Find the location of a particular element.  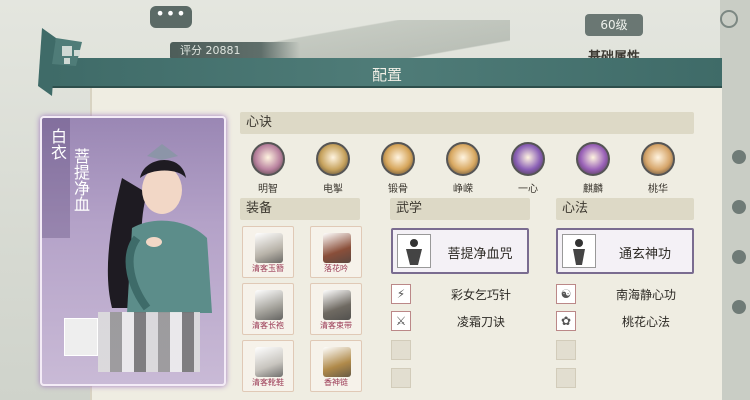

equipment-label: 清客玉簪 is located at coordinates (268, 268).